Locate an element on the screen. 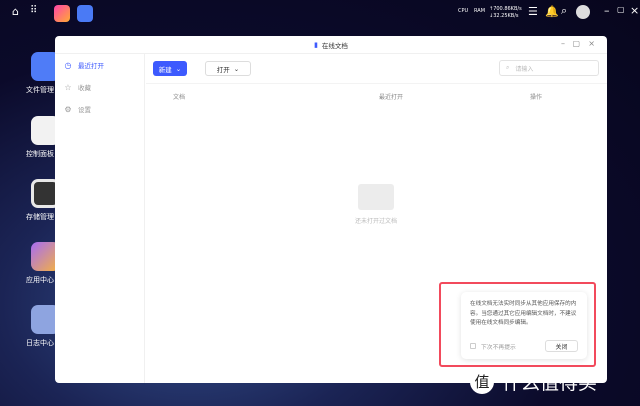  window-minimize-button: – is located at coordinates (563, 43).